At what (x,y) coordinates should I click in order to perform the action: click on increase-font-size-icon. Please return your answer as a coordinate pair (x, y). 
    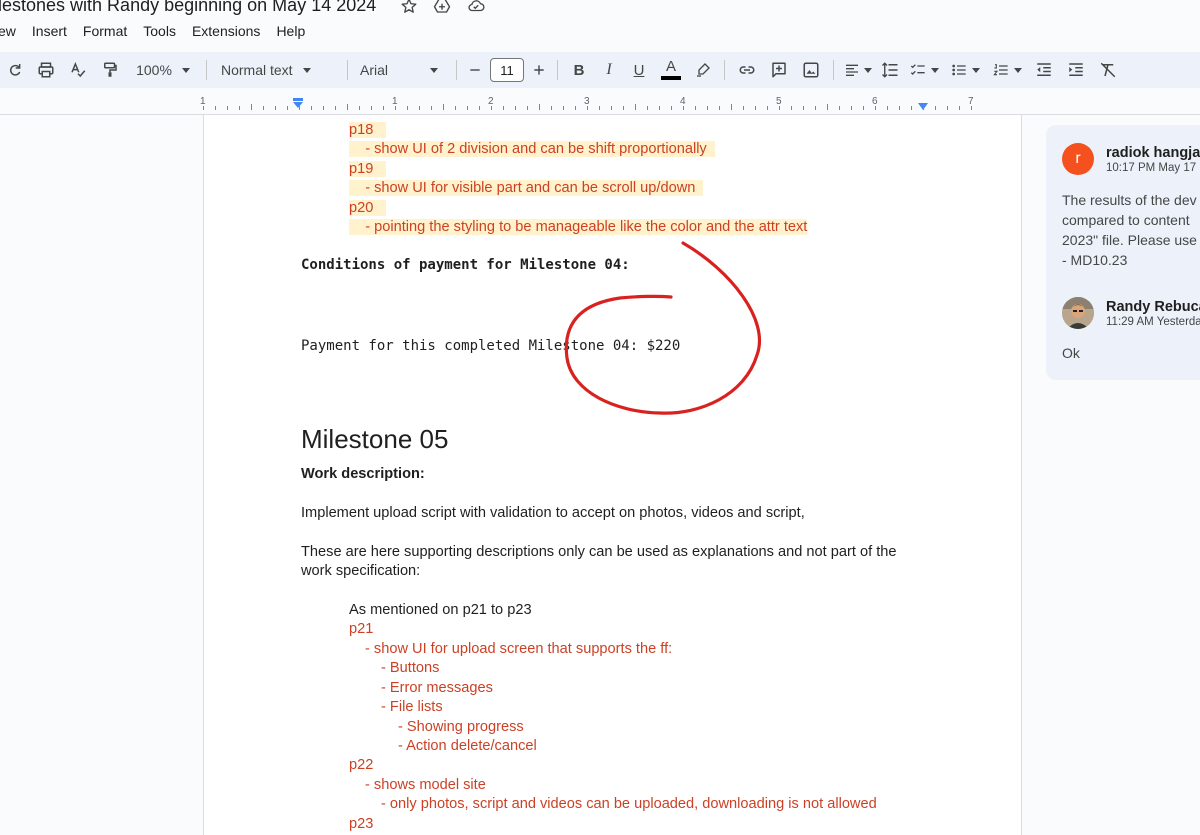
    Looking at the image, I should click on (539, 70).